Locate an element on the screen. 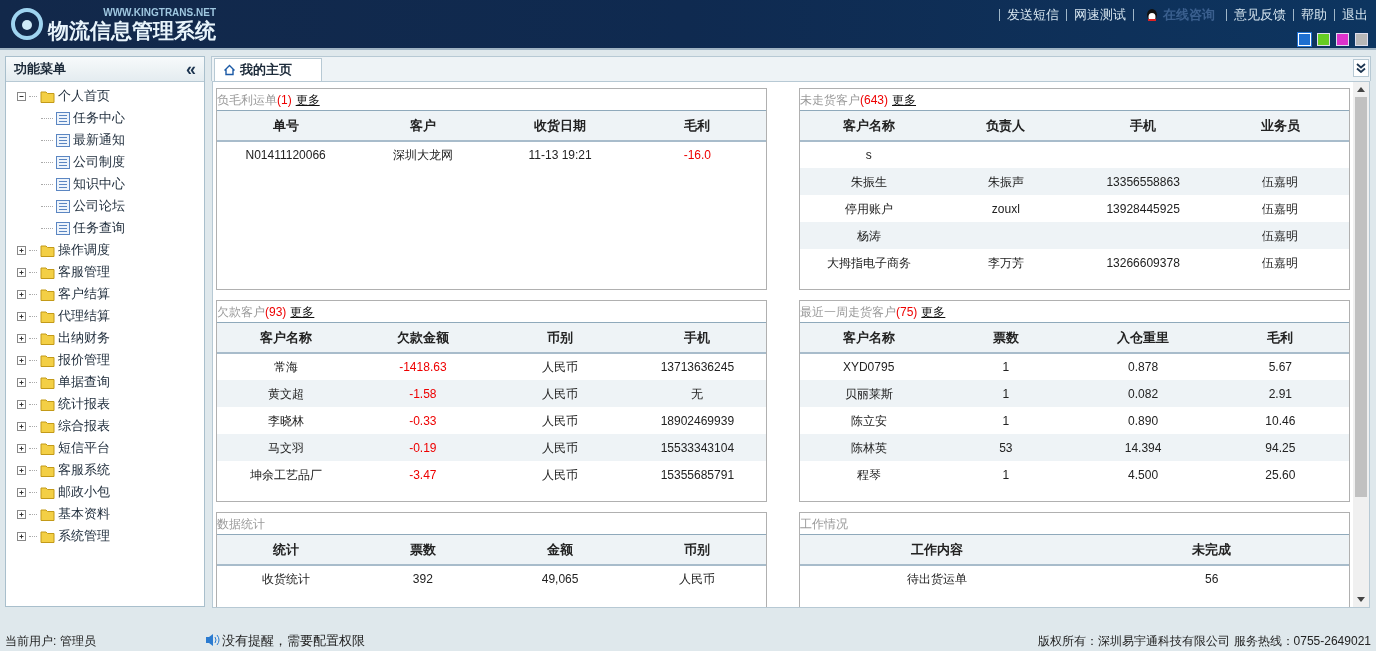 The width and height of the screenshot is (1376, 651). header-link: 发送短信 is located at coordinates (1033, 15).